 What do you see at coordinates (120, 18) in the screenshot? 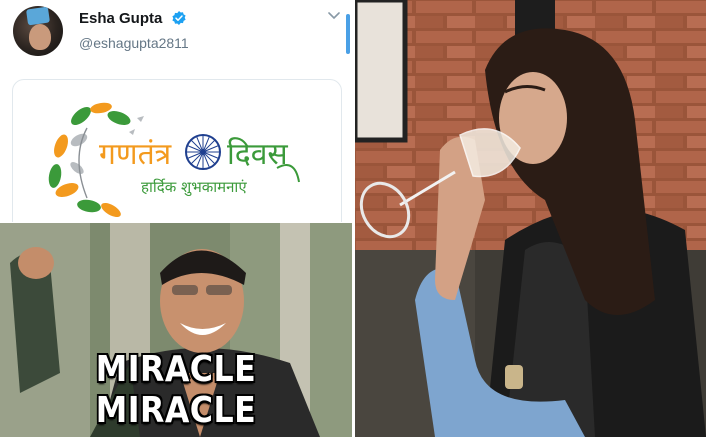
I see `display-name: Esha Gupta` at bounding box center [120, 18].